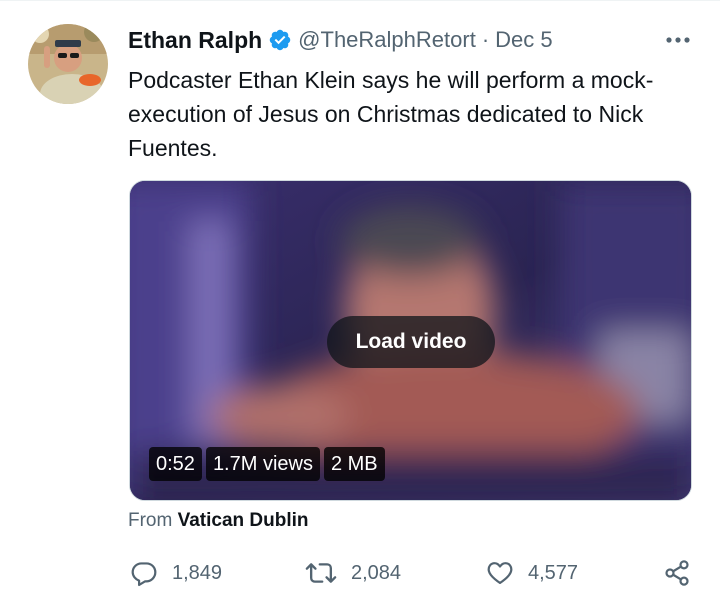  What do you see at coordinates (500, 573) in the screenshot?
I see `heart-icon` at bounding box center [500, 573].